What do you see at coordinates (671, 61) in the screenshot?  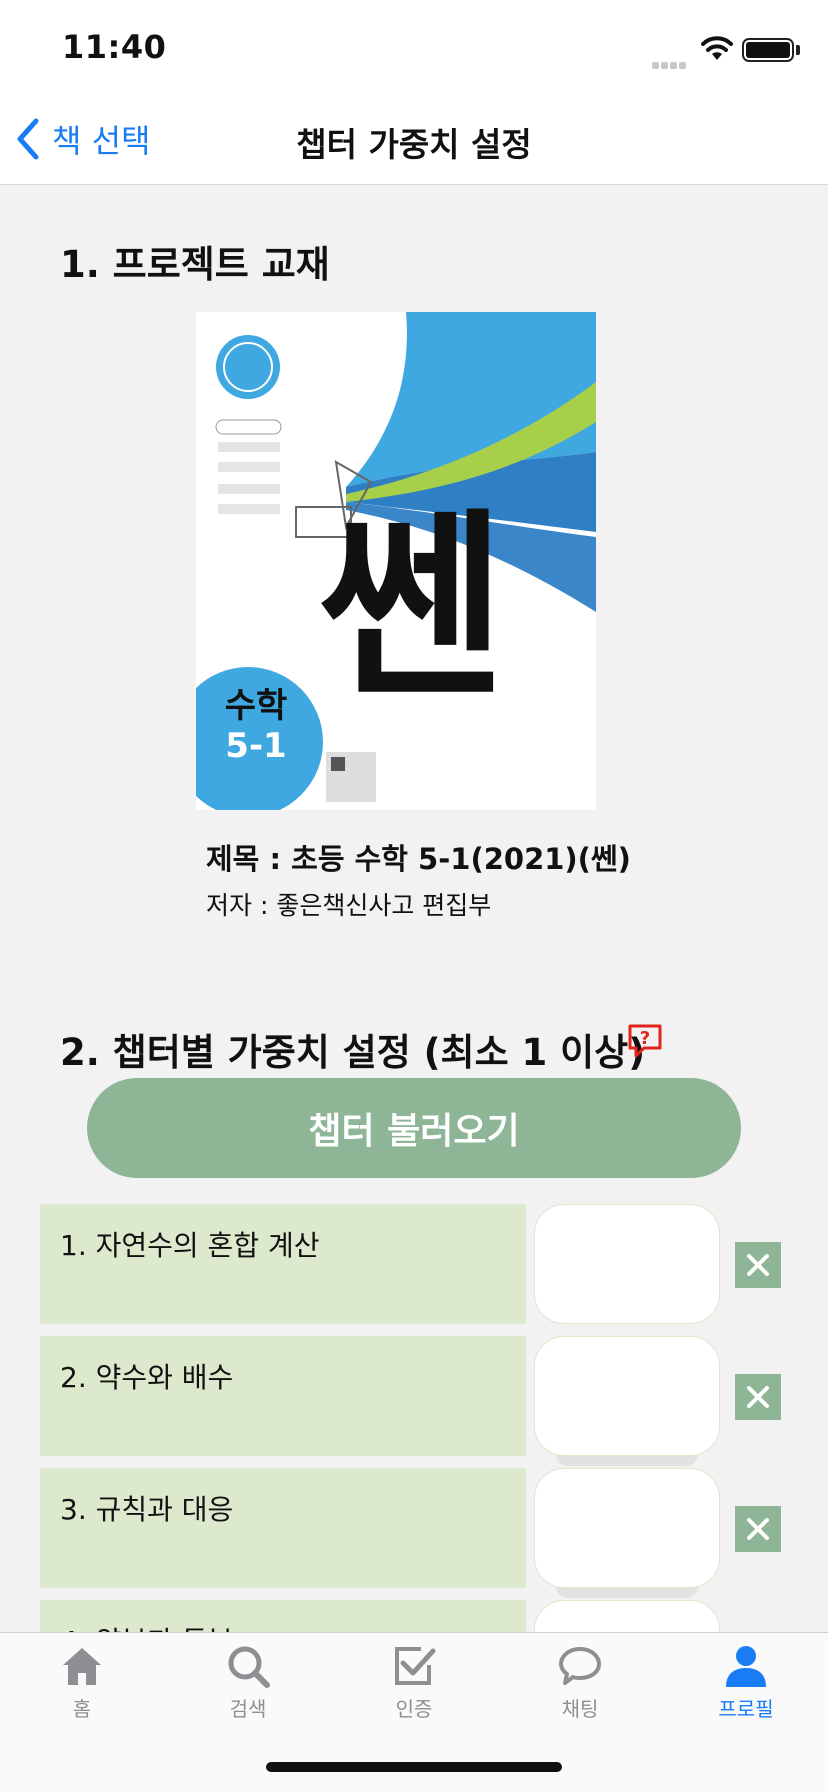 I see `cellular-signal-icon` at bounding box center [671, 61].